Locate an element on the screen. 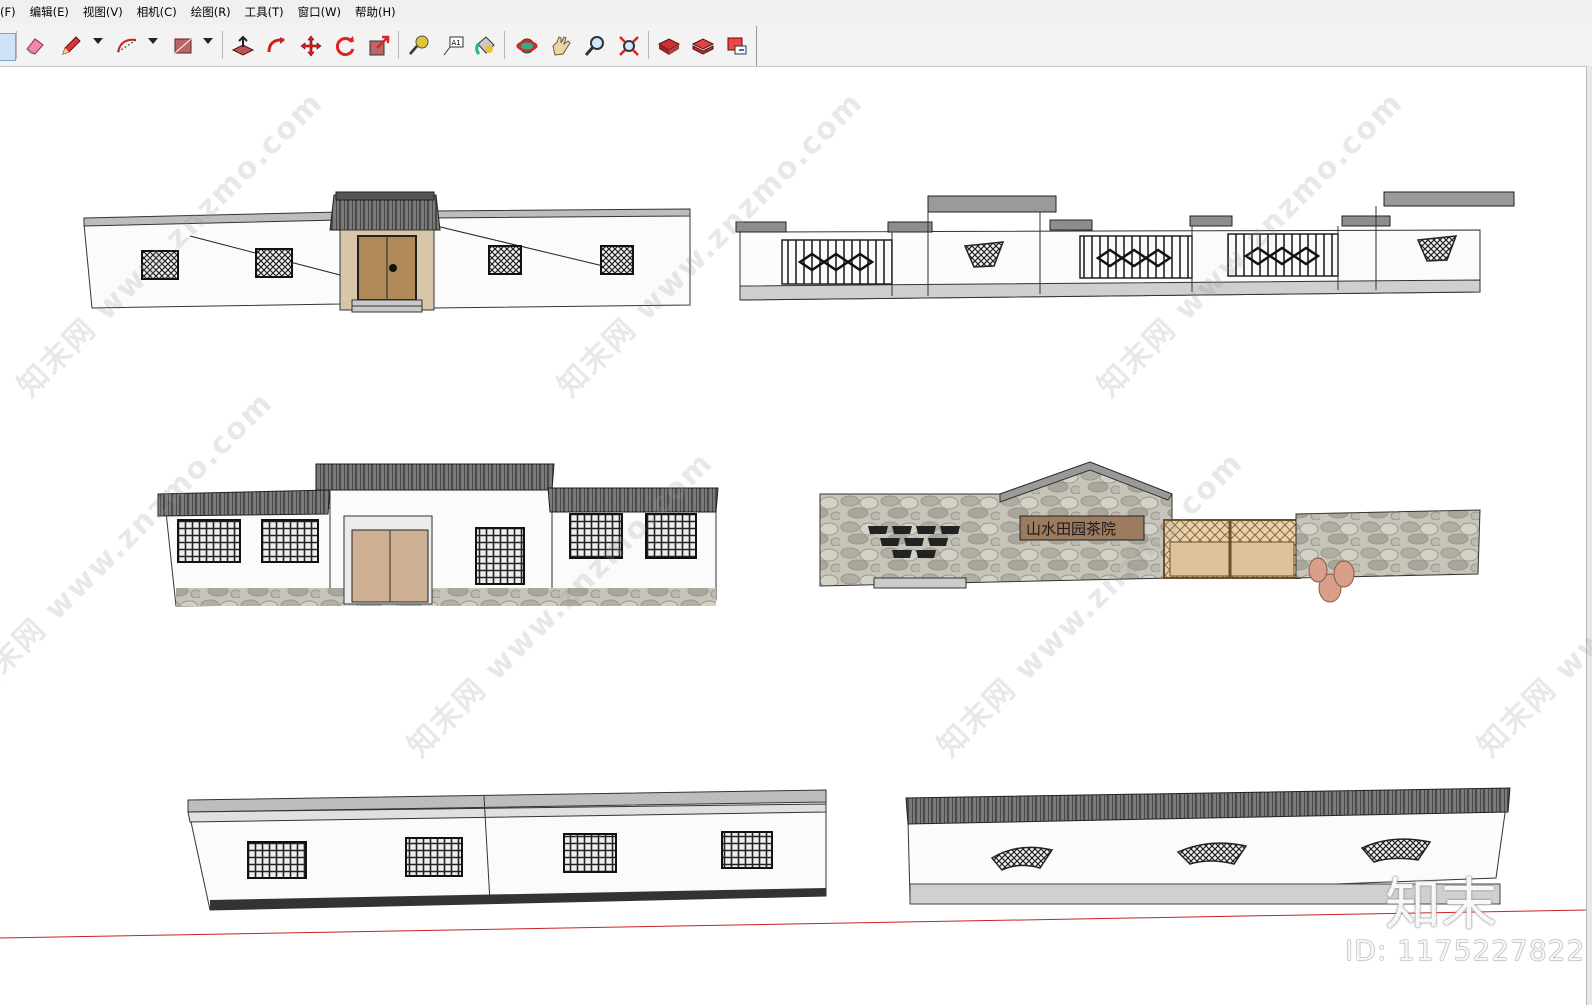 The height and width of the screenshot is (1005, 1592). select-tool-button is located at coordinates (8, 47).